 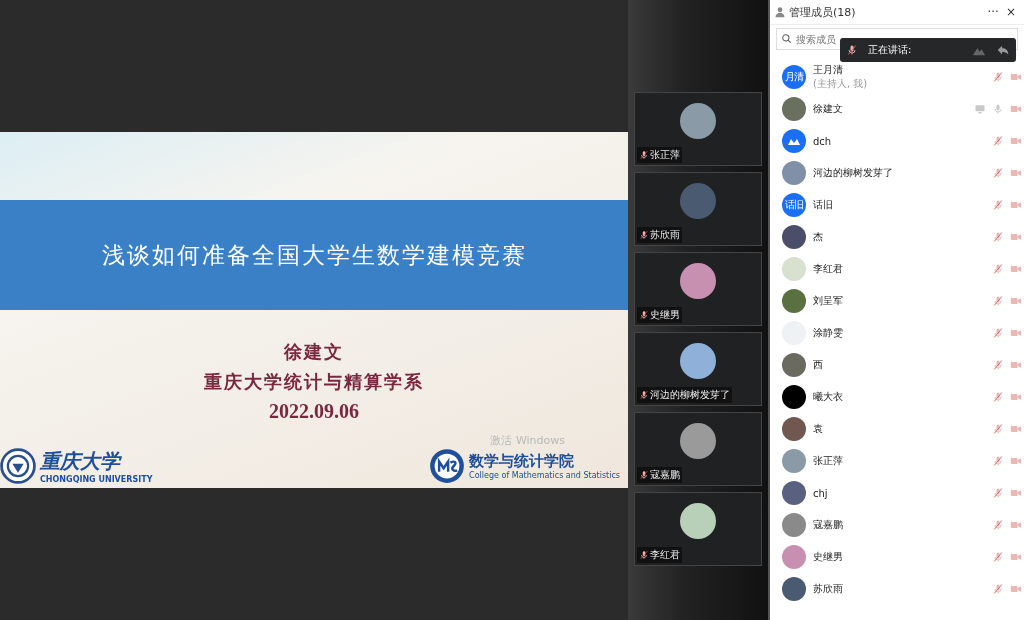 What do you see at coordinates (897, 557) in the screenshot?
I see `member-row: 史继男` at bounding box center [897, 557].